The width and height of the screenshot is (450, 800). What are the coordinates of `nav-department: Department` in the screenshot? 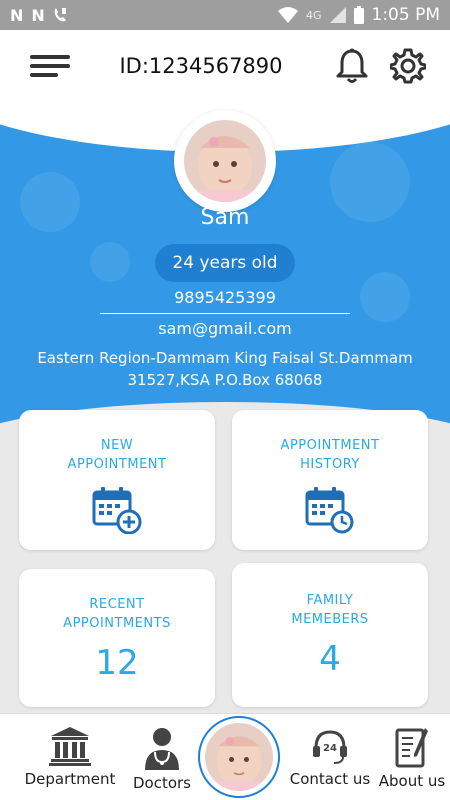 It's located at (70, 757).